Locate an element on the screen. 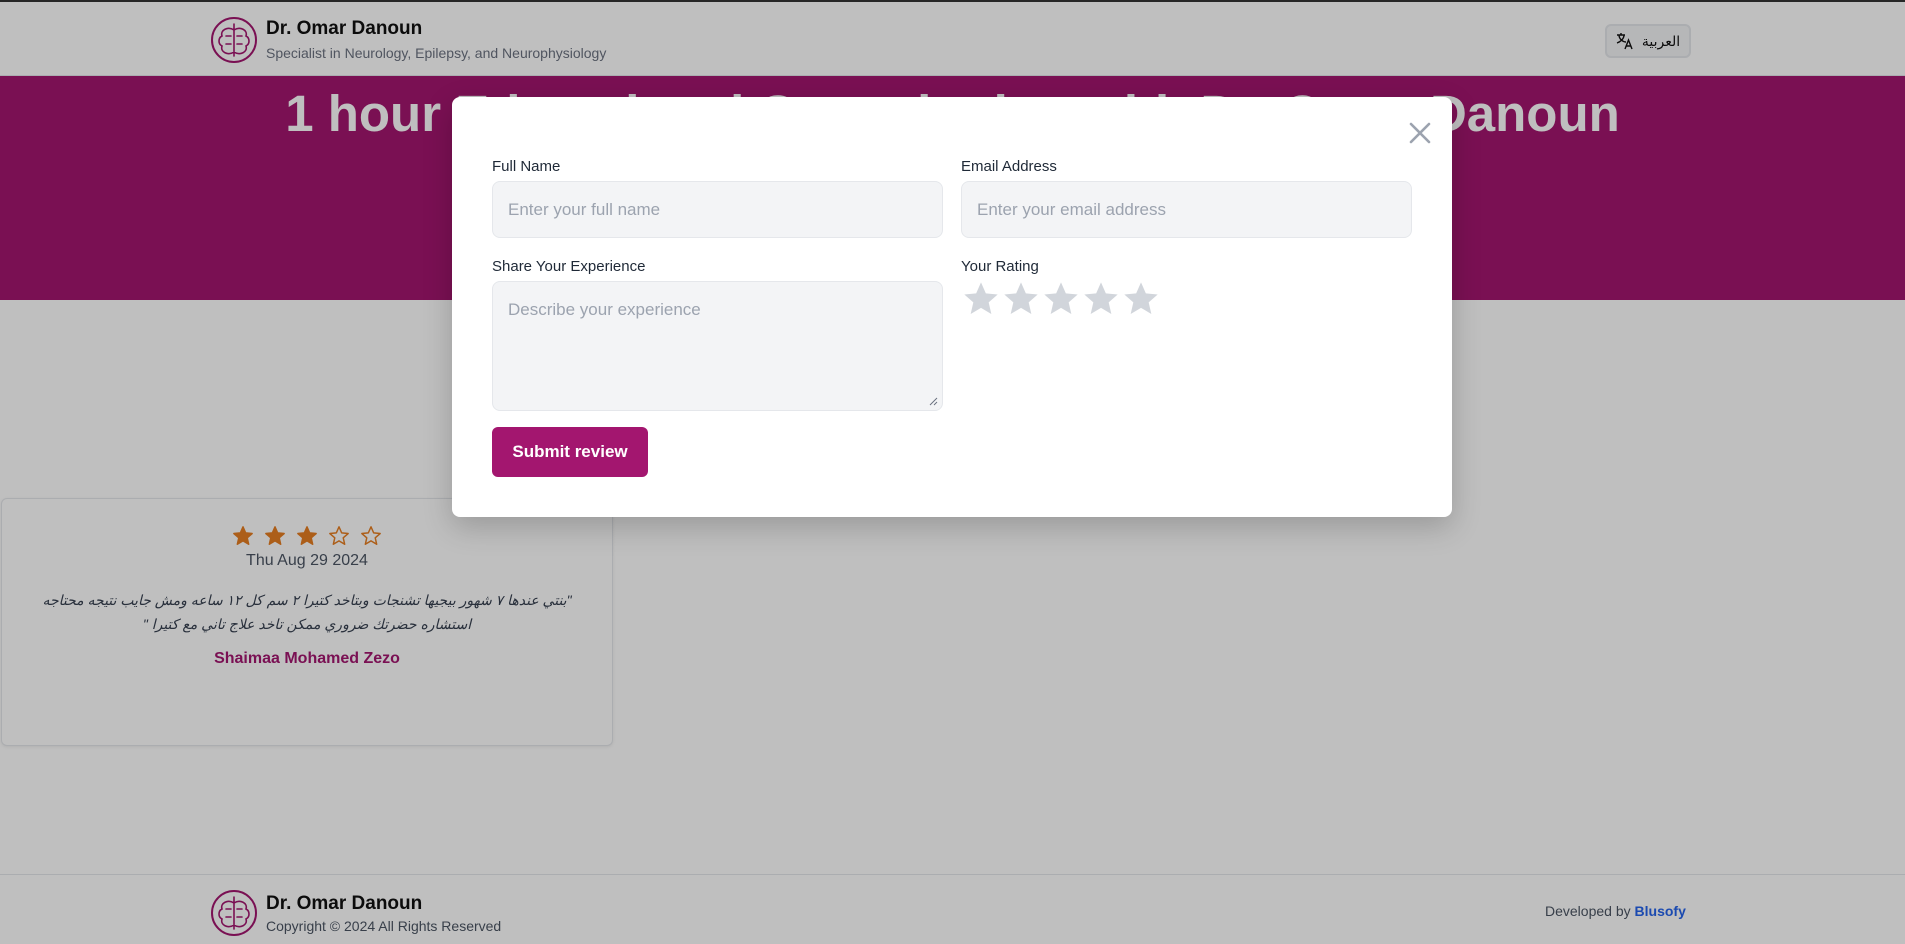  rating-input is located at coordinates (1061, 299).